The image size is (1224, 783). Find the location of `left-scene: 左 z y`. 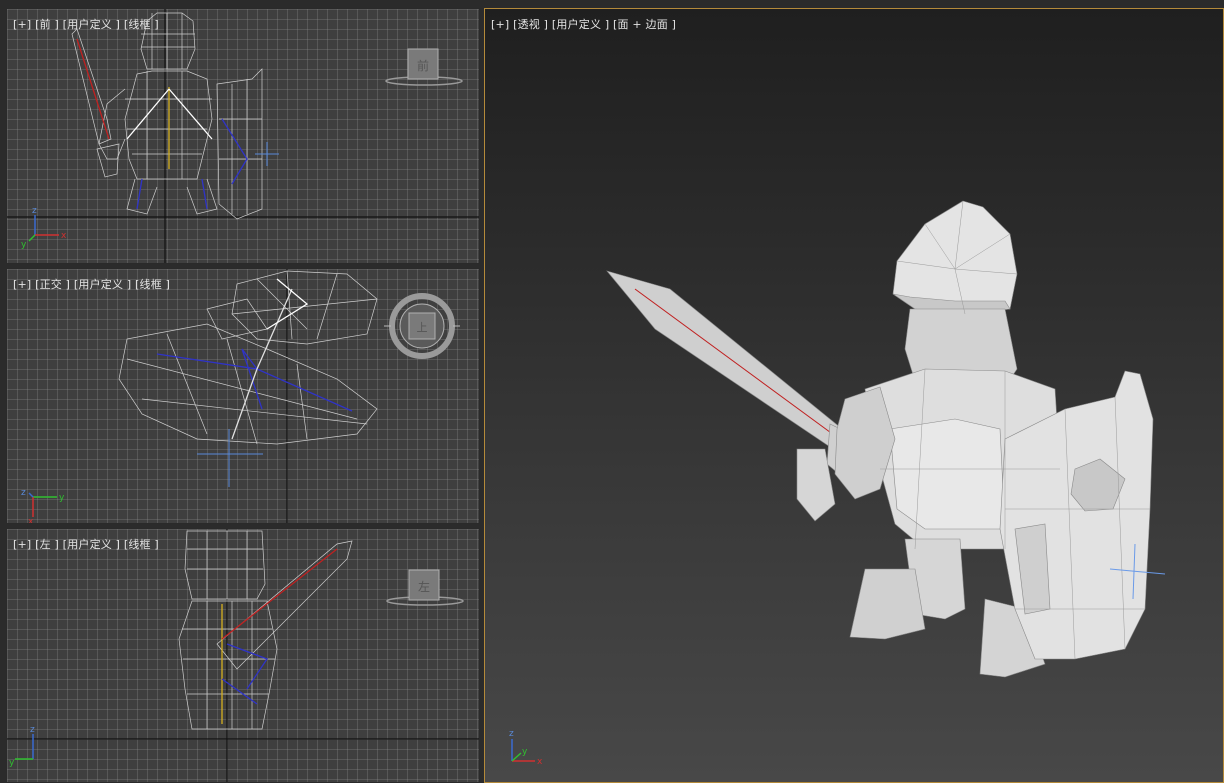

left-scene: 左 z y is located at coordinates (243, 655).